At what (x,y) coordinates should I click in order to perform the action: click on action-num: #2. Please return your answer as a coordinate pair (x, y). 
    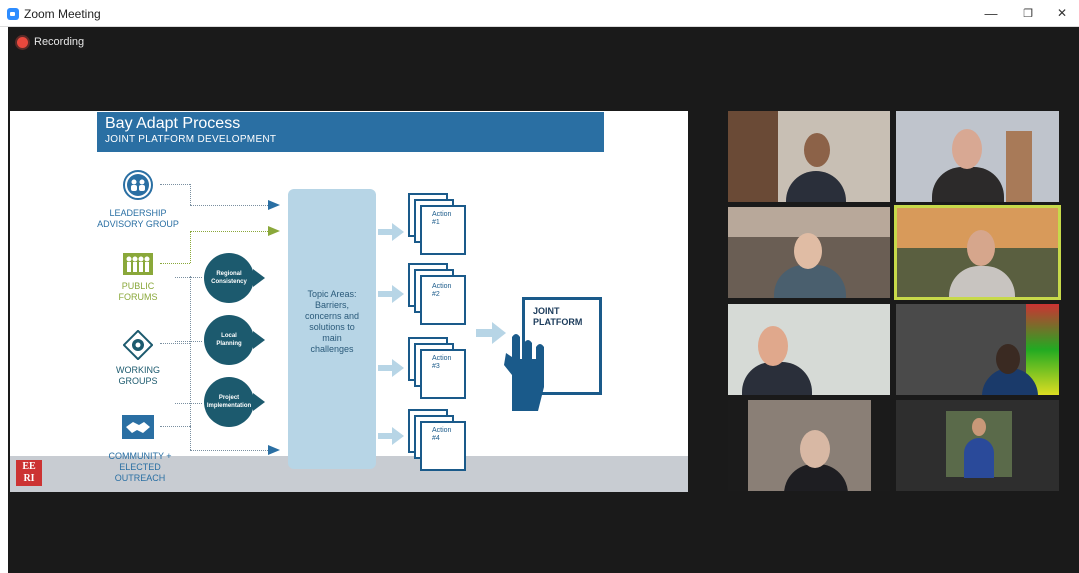
    Looking at the image, I should click on (436, 294).